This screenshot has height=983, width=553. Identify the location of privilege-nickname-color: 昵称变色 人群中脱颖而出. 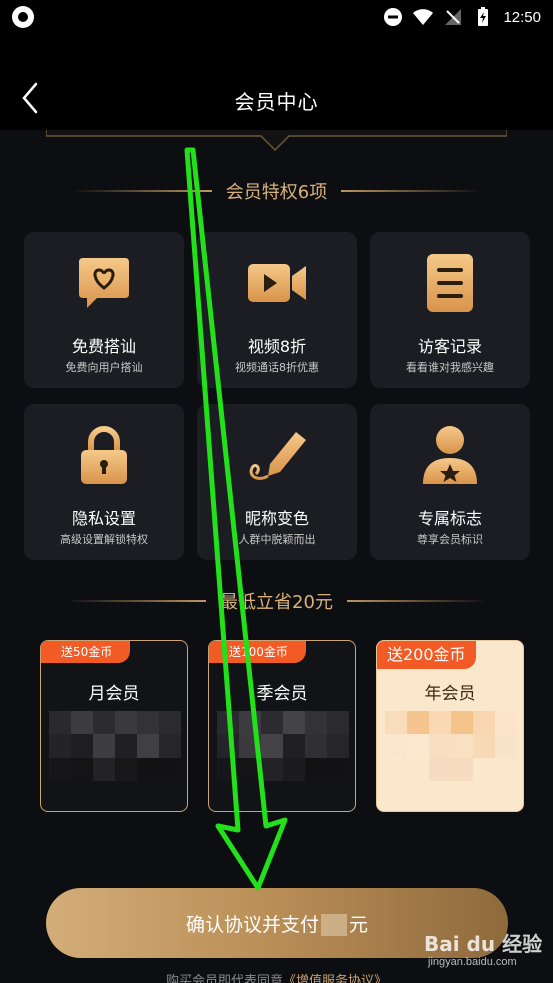
(277, 482).